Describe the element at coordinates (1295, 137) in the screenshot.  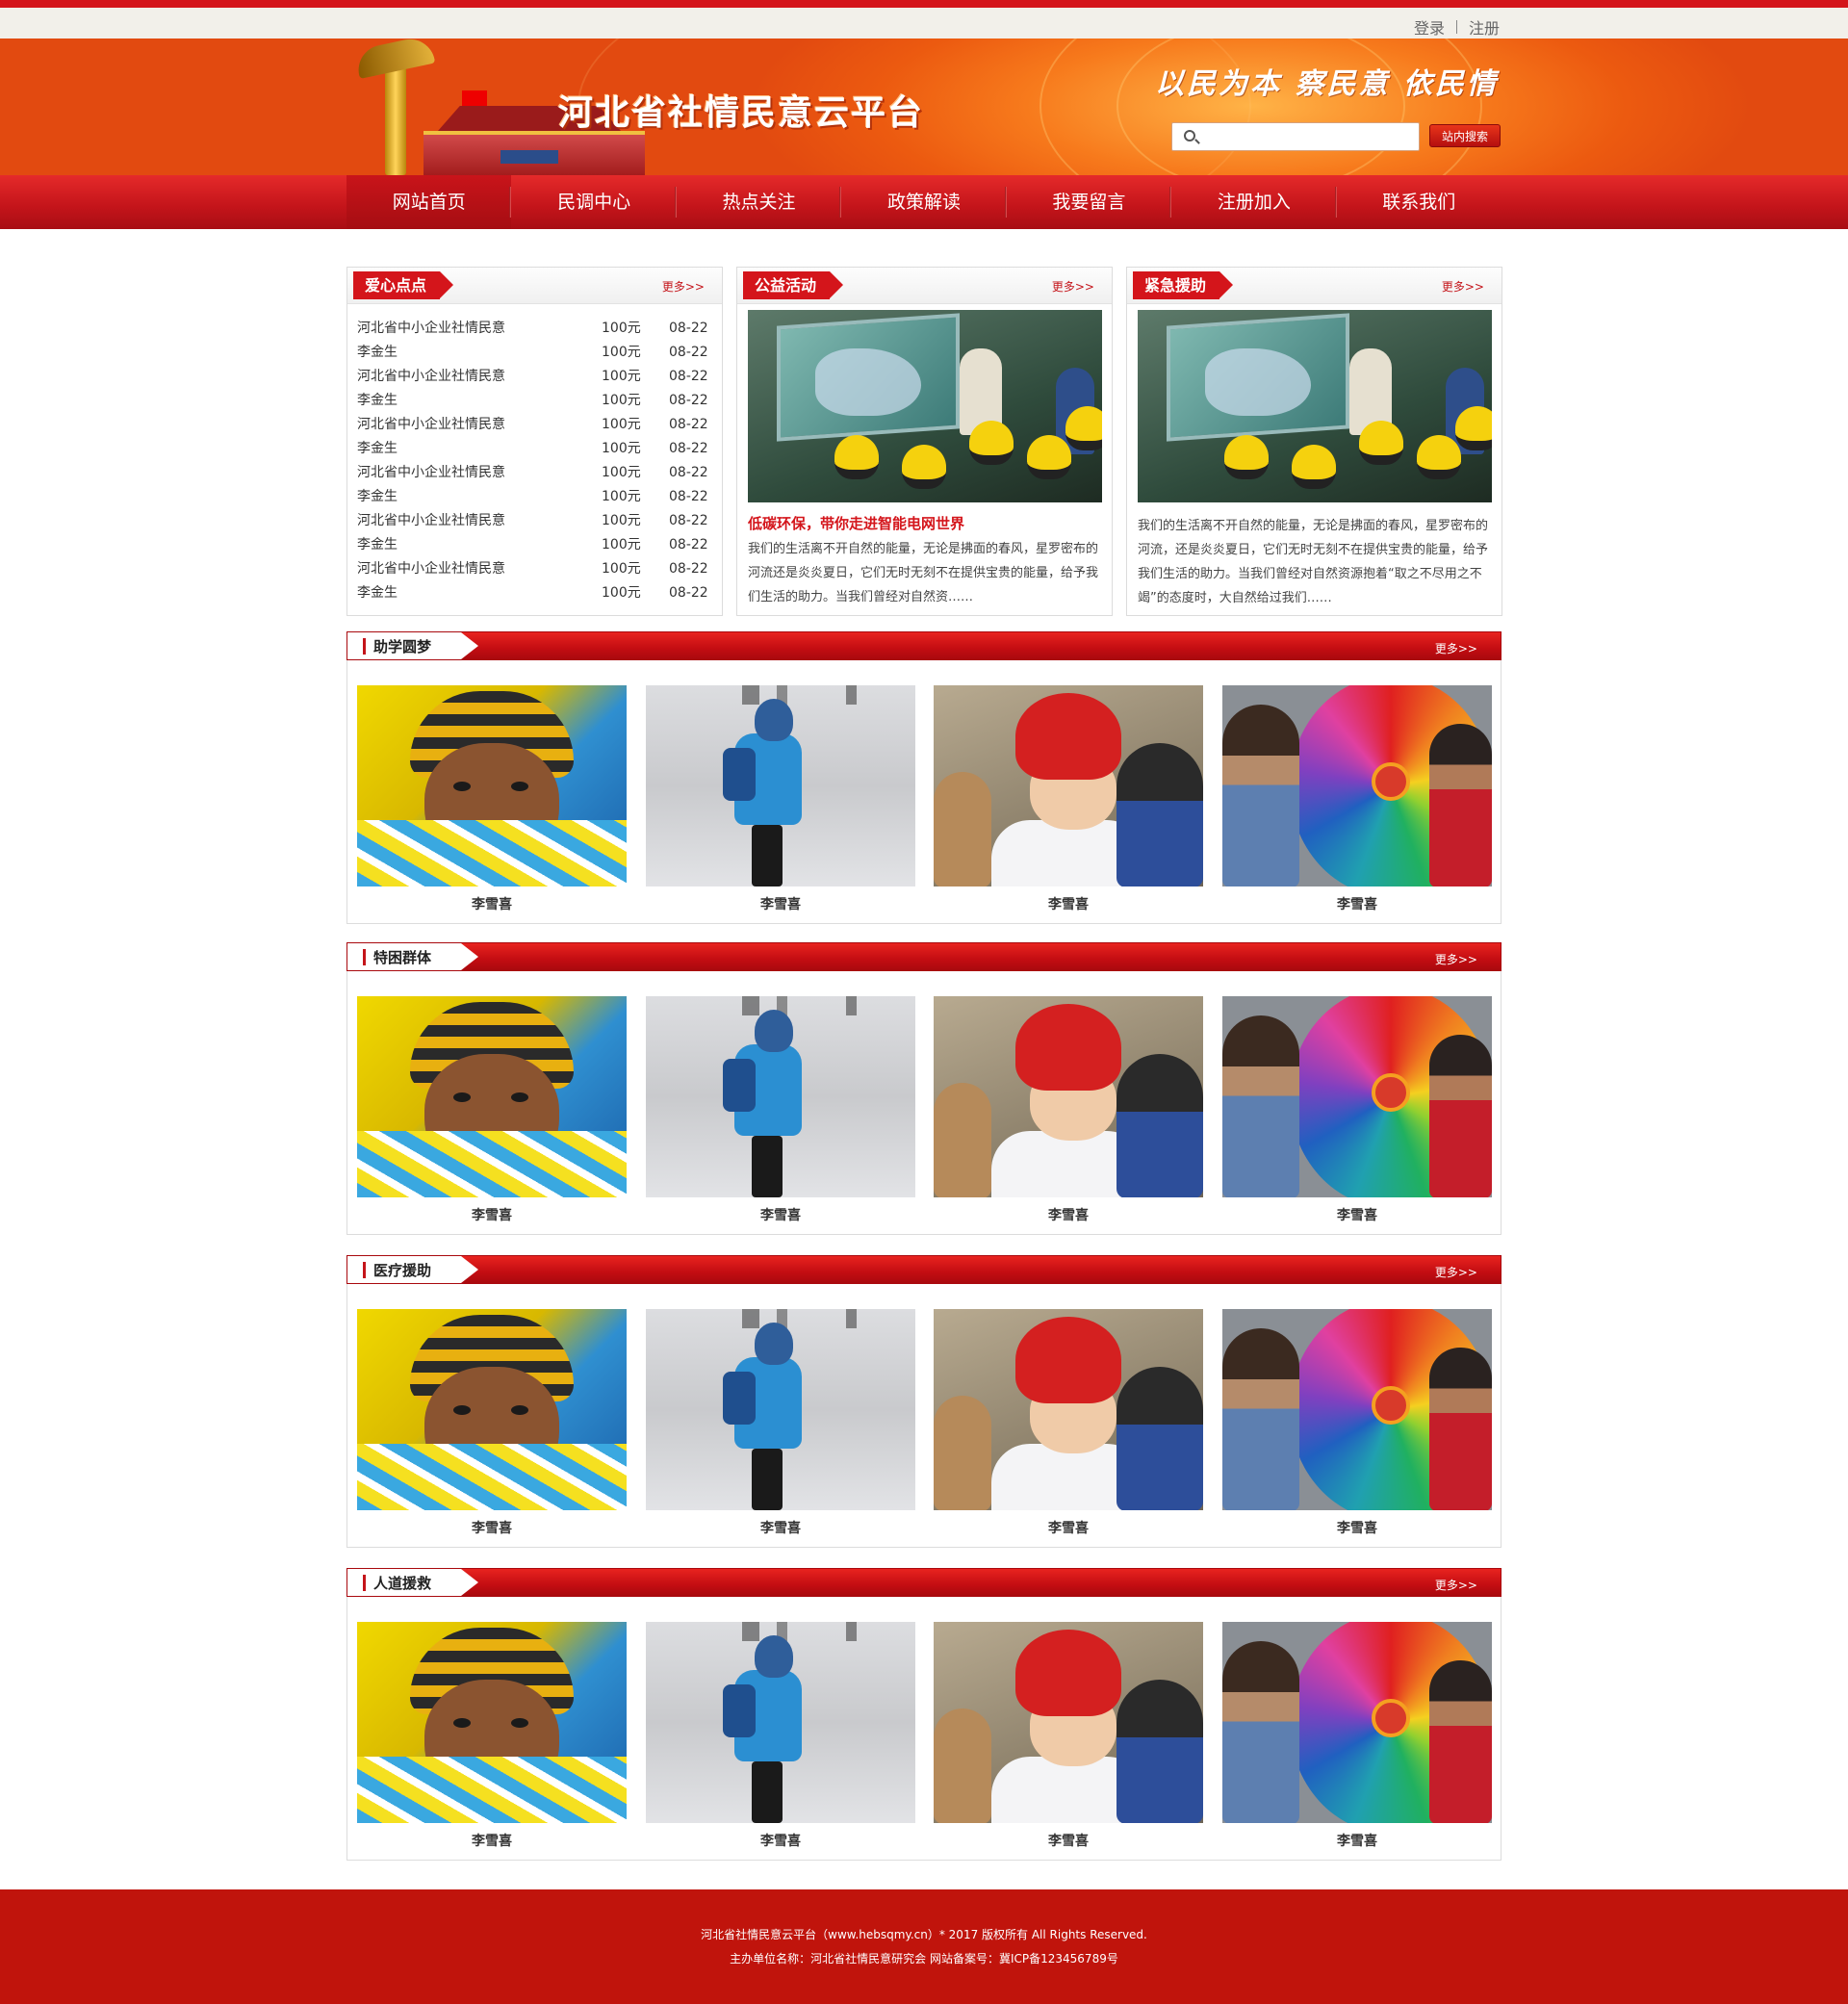
I see `search-input` at that location.